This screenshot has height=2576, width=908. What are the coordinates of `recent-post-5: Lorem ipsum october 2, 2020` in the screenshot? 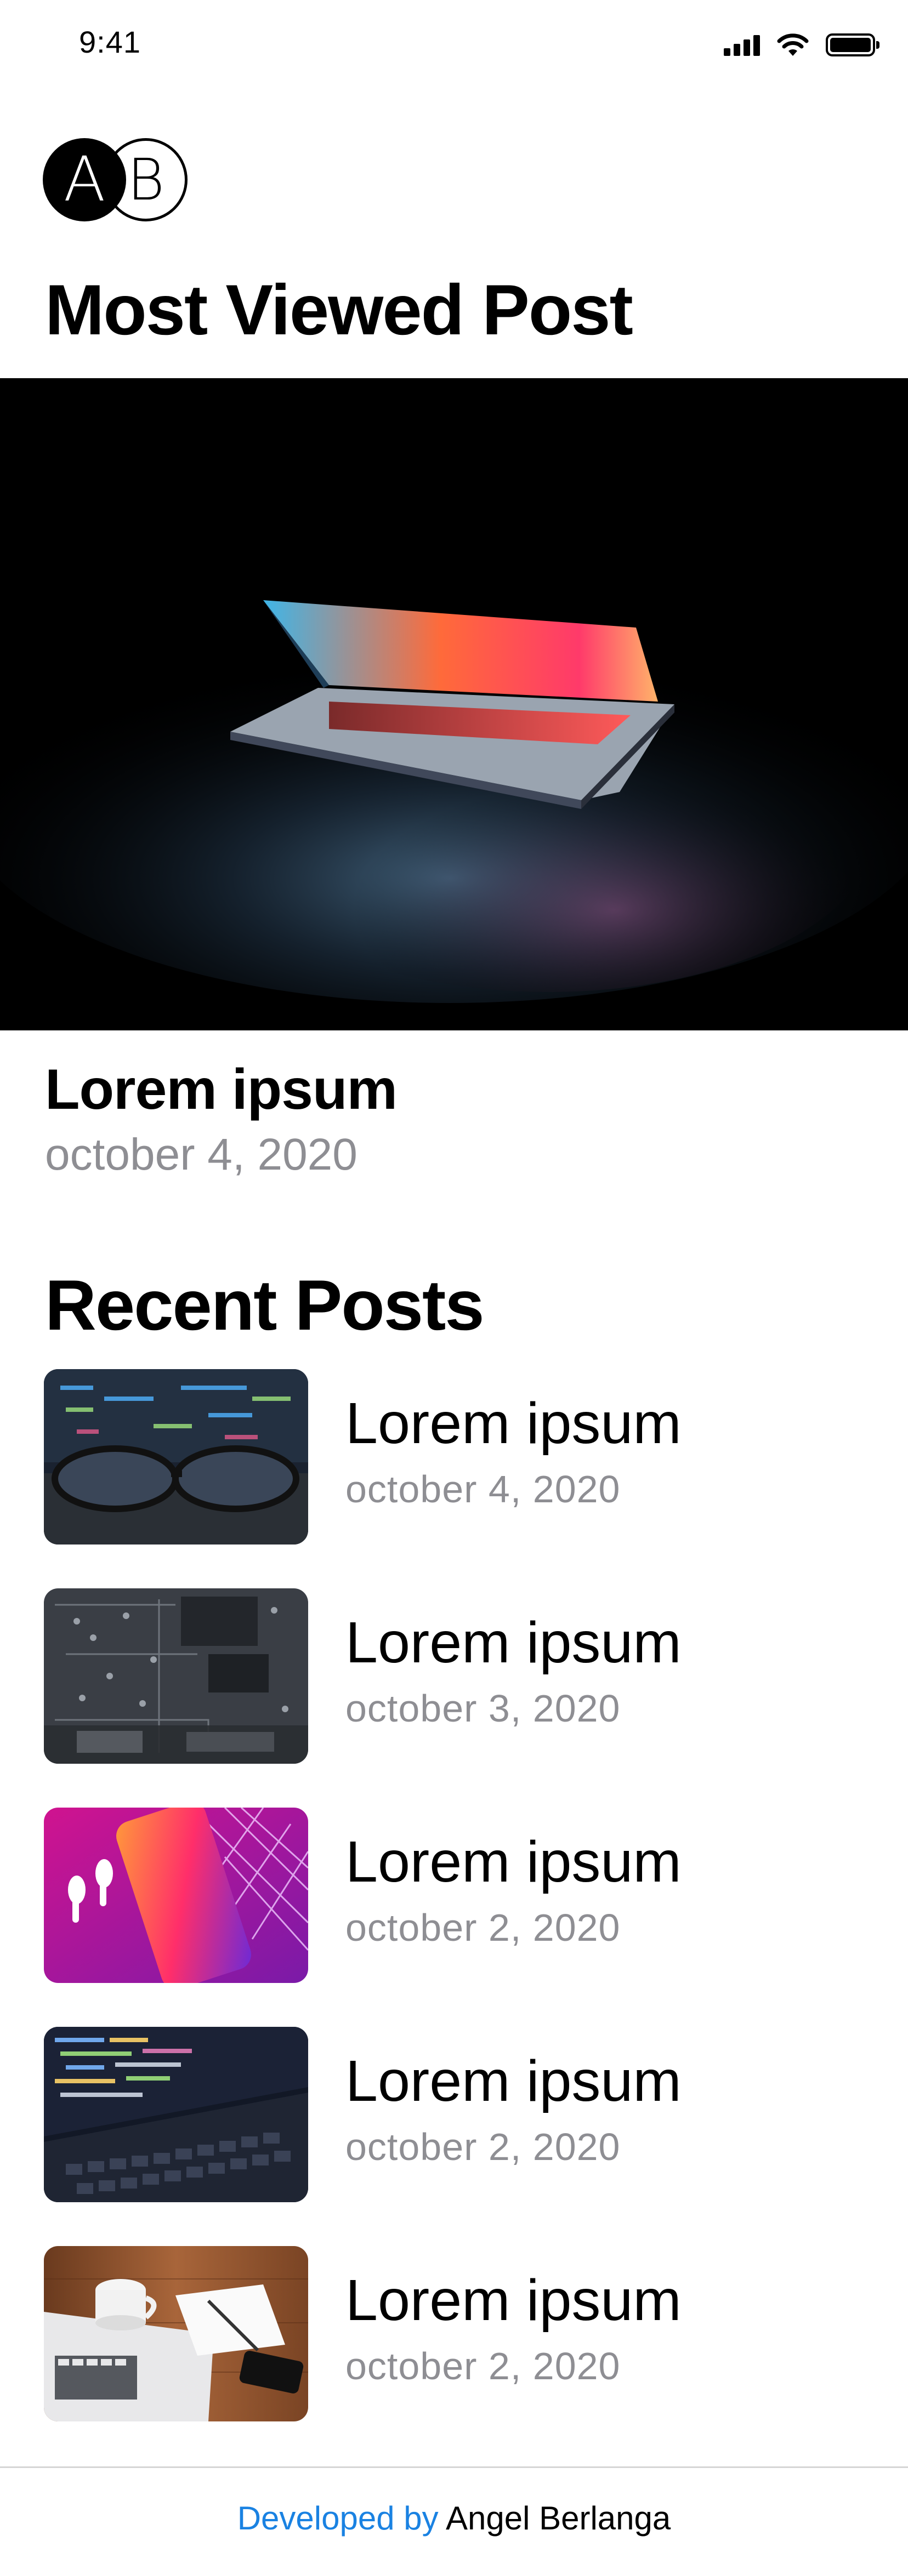 It's located at (455, 2333).